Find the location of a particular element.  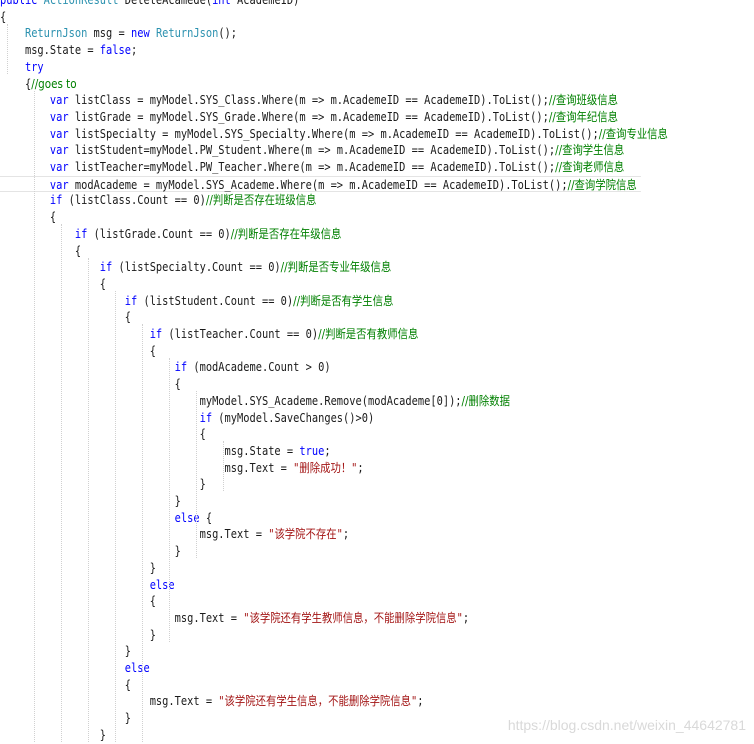

code-line: if (listGrade.Count == 0)//判断是否存在年级信息 is located at coordinates (320, 234).